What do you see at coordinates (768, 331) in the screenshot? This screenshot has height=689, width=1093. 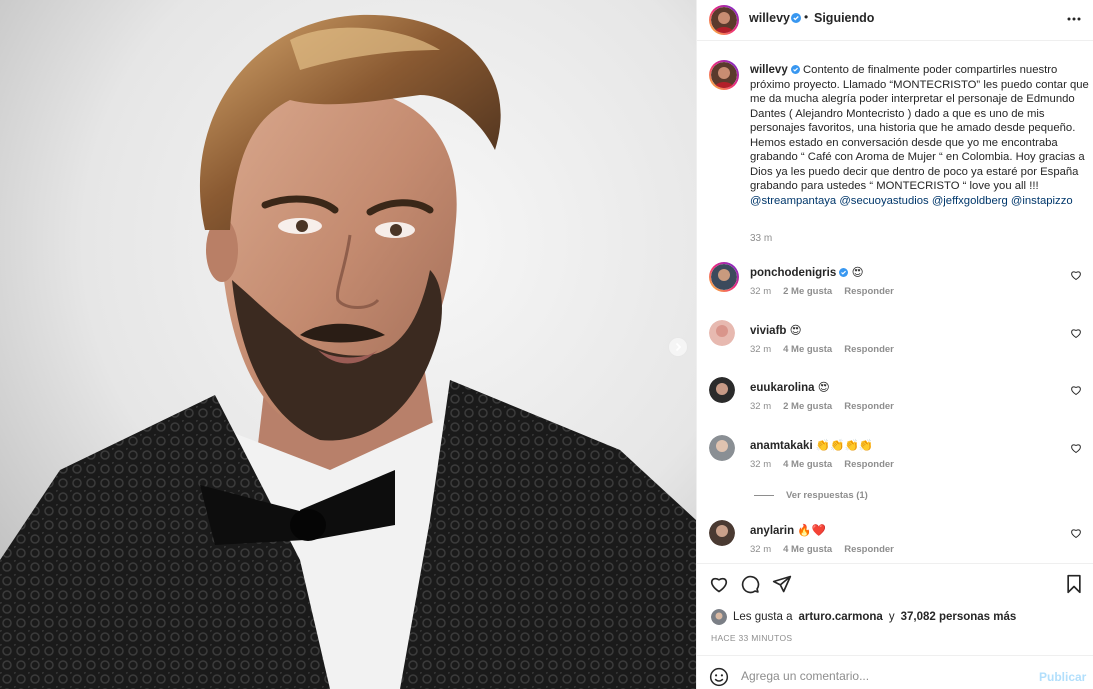 I see `commenter-username: viviafb` at bounding box center [768, 331].